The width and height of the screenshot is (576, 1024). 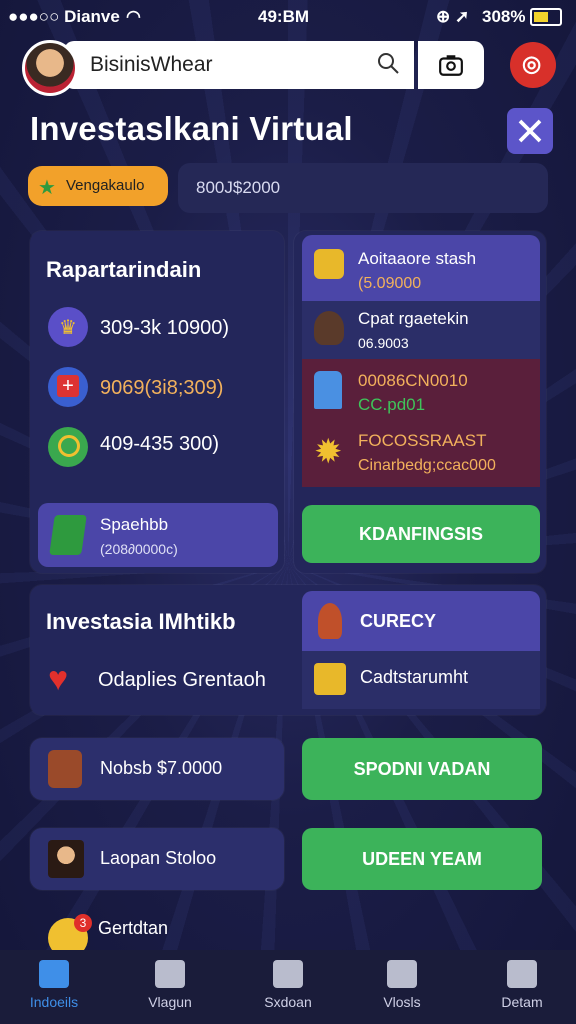 What do you see at coordinates (414, 677) in the screenshot?
I see `invest-item-cadt-label: Cadtstarumht` at bounding box center [414, 677].